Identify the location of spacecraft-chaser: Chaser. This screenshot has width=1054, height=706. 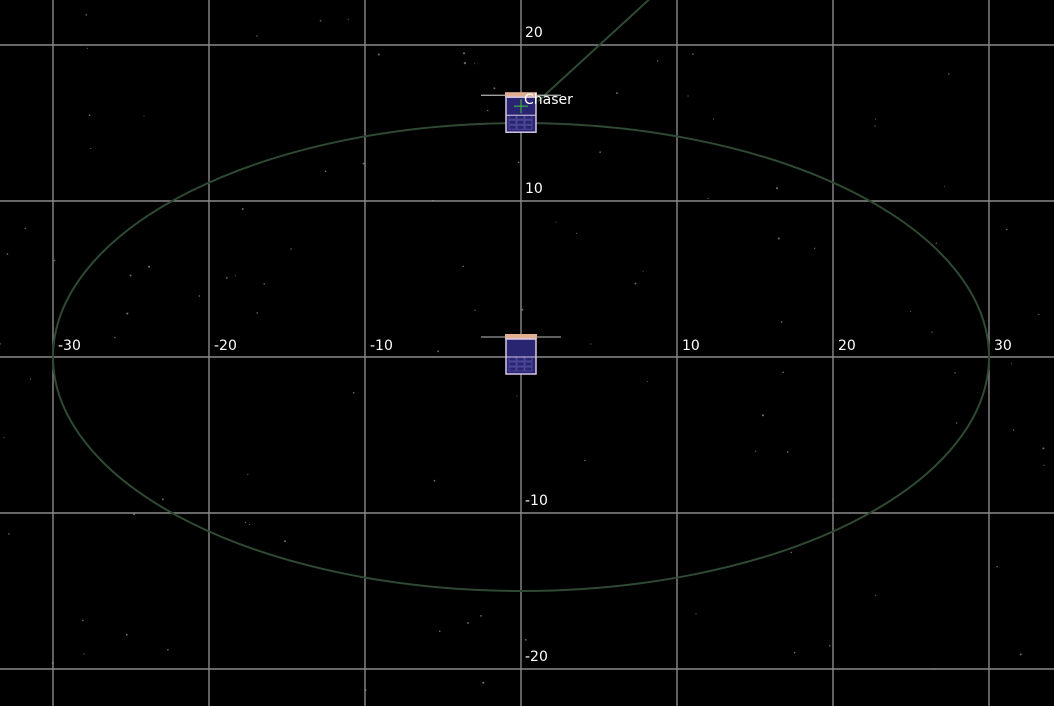
(527, 112).